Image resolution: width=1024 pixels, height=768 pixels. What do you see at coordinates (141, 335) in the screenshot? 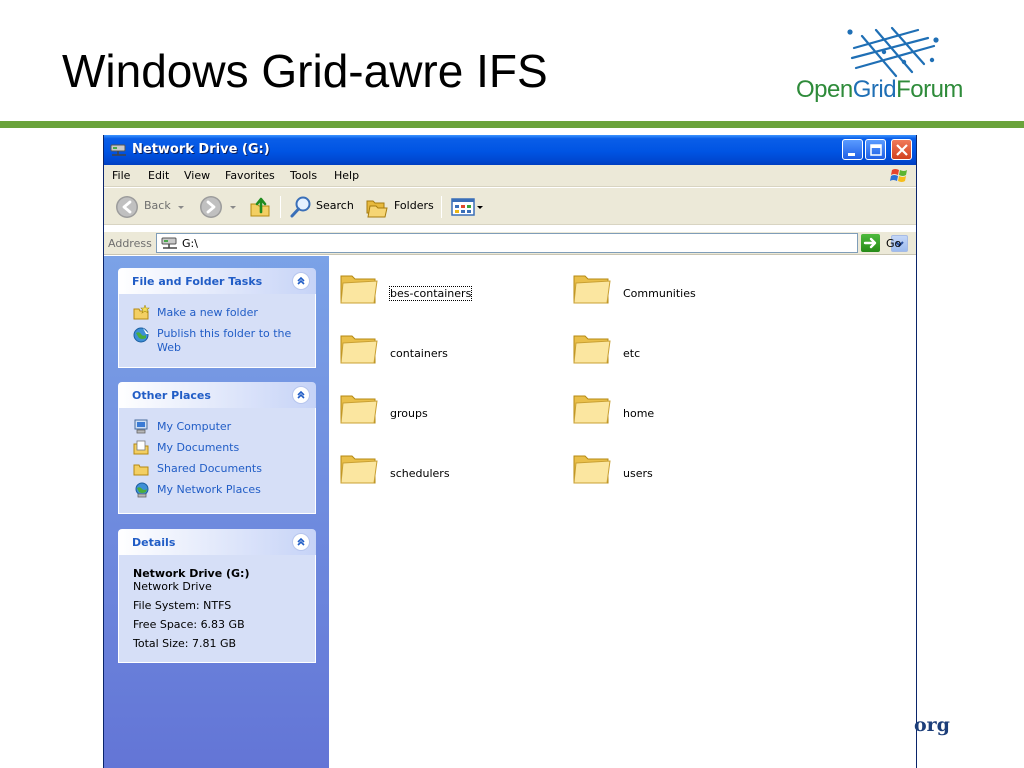
I see `publish-web-icon` at bounding box center [141, 335].